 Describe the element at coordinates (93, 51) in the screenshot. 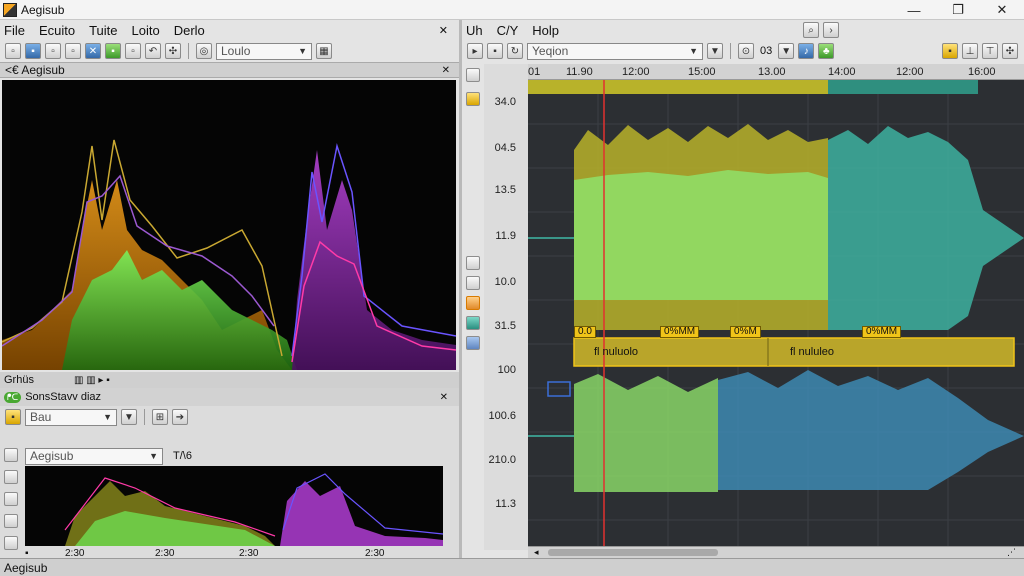

I see `cut-icon: ✕` at that location.